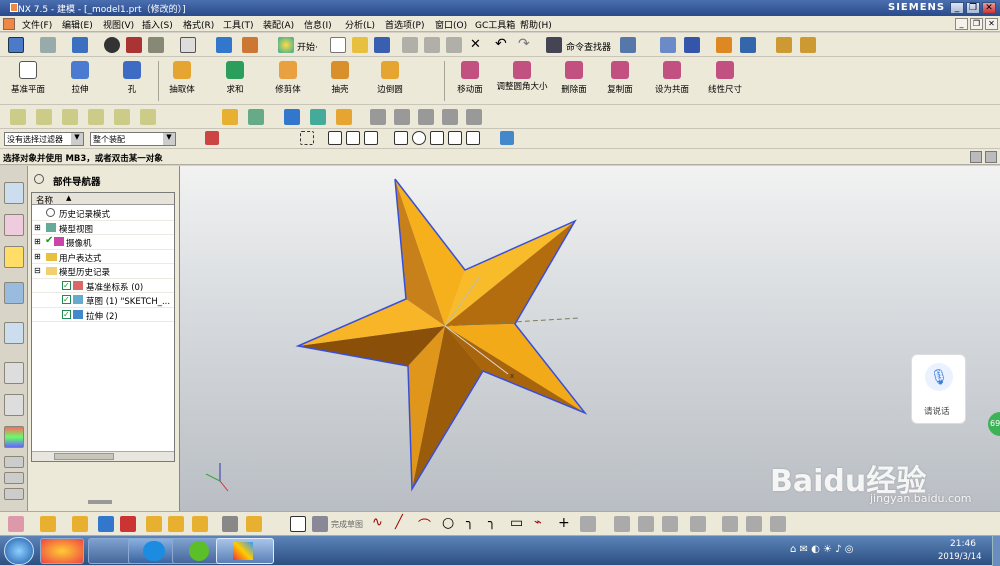 This screenshot has width=1000, height=566. I want to click on tree-row-expressions: ⊞ 用户表达式, so click(103, 257).